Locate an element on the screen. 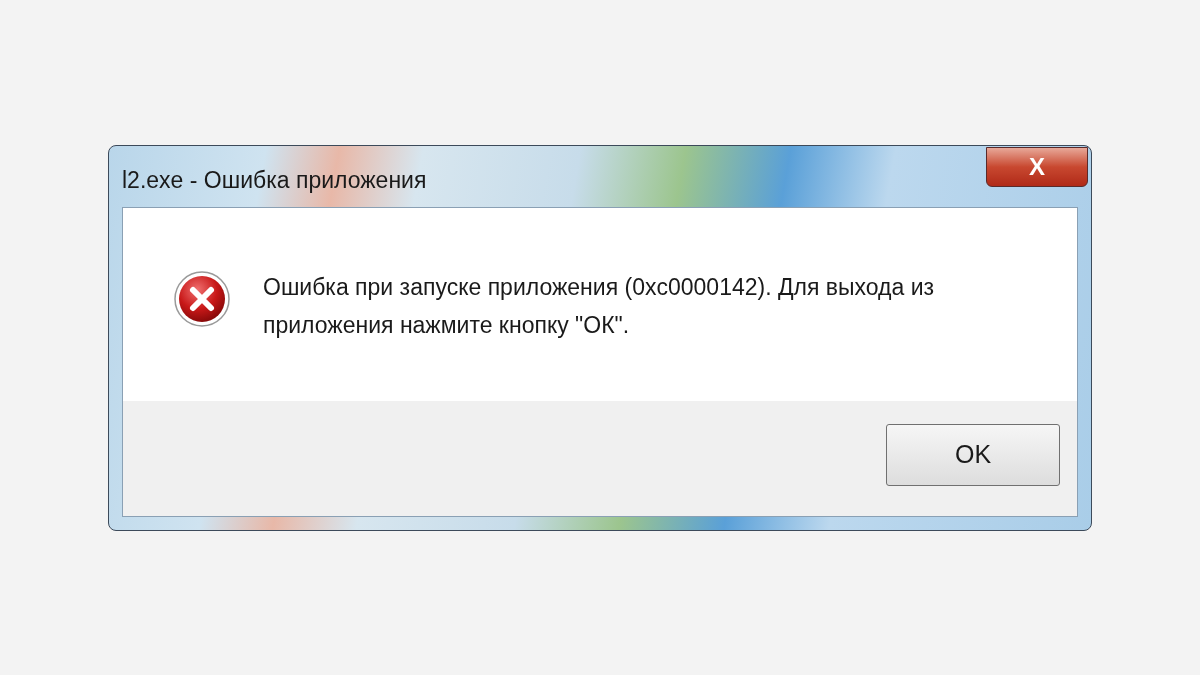  error-message: Ошибка при запуске приложения (0xc0000142). Для выхода из приложения нажмите кнопку "ОК". is located at coordinates (599, 306).